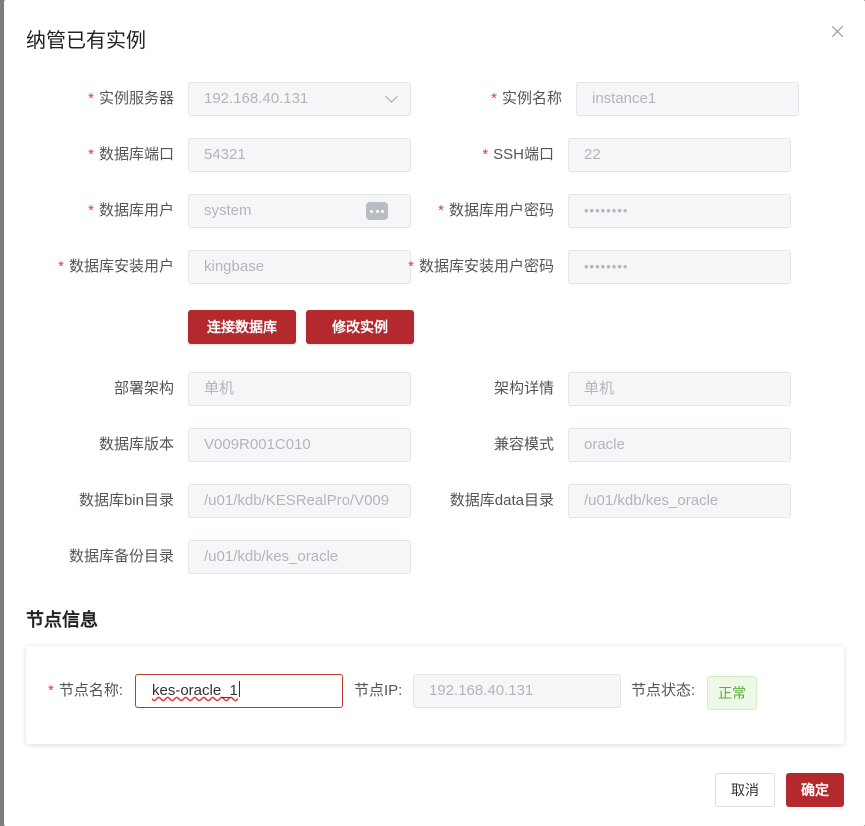 The image size is (865, 826). What do you see at coordinates (299, 267) in the screenshot?
I see `install-user-input: kingbase` at bounding box center [299, 267].